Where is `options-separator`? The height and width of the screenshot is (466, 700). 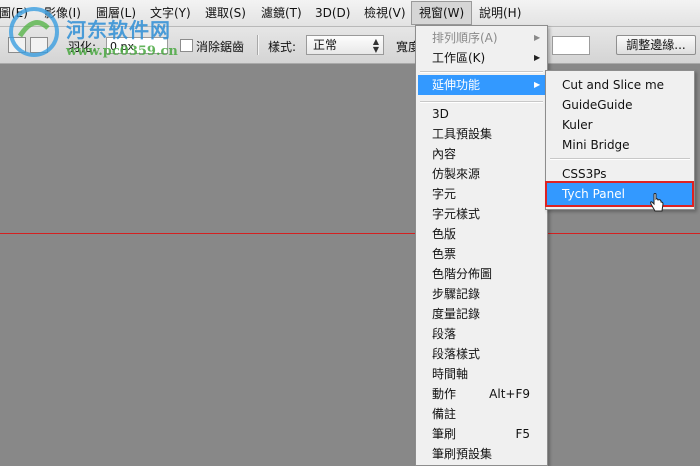 options-separator is located at coordinates (258, 45).